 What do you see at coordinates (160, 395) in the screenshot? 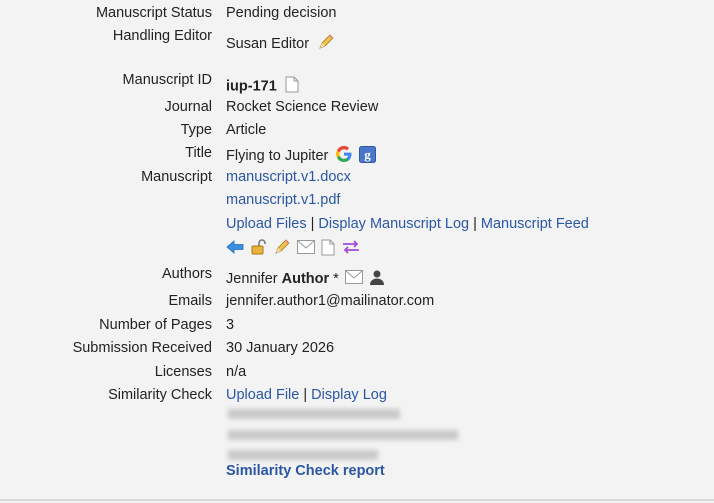
I see `similarity-check-label: Similarity Check` at bounding box center [160, 395].